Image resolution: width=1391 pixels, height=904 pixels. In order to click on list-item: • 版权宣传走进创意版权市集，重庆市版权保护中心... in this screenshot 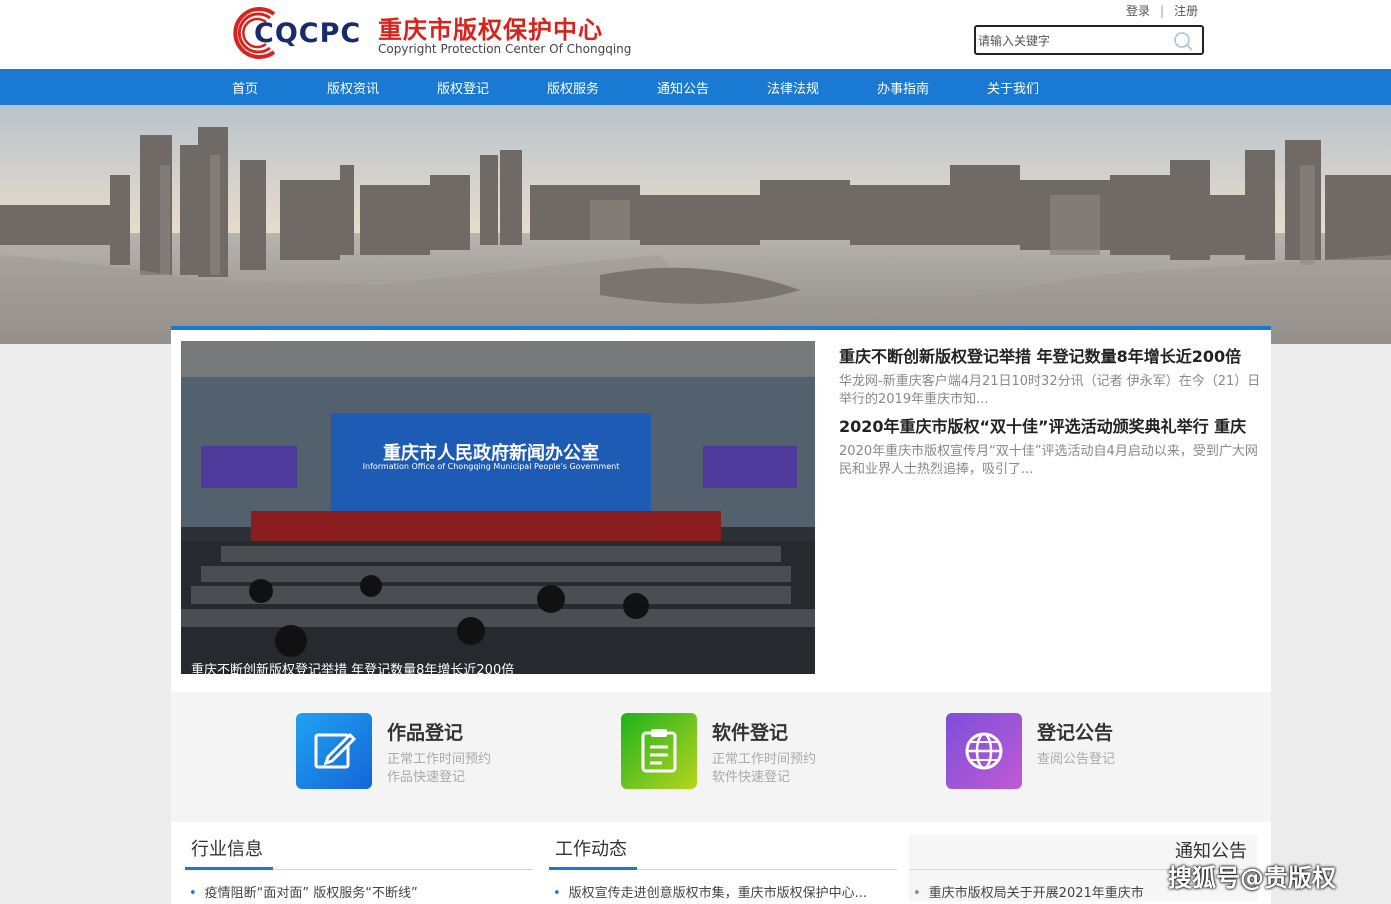, I will do `click(723, 891)`.